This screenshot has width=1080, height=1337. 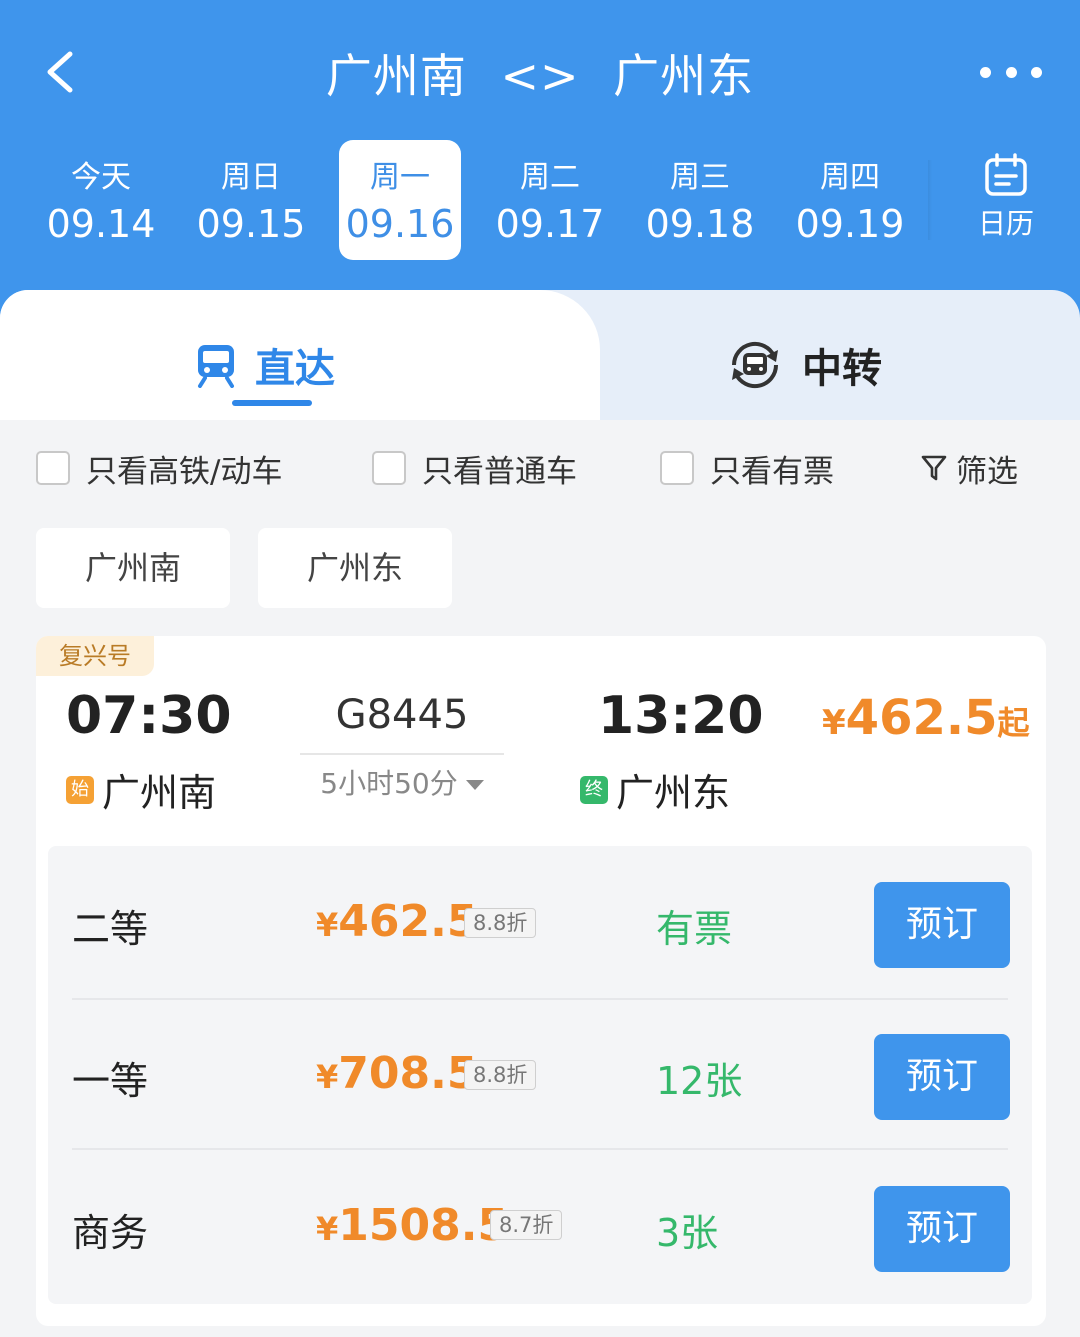 I want to click on regular-checkbox, so click(x=389, y=468).